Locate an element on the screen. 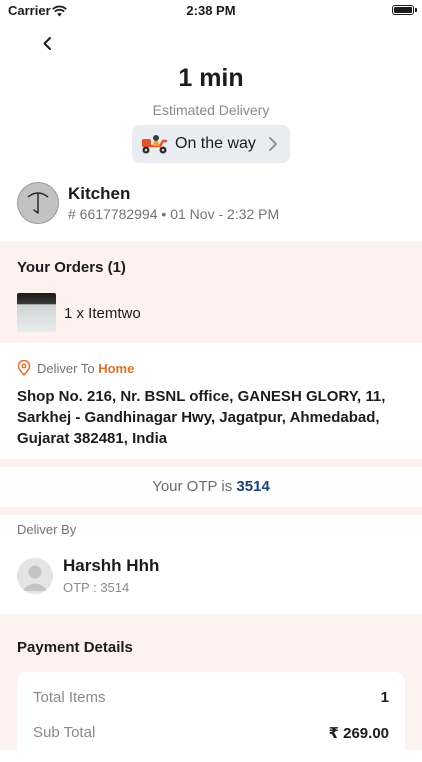 The height and width of the screenshot is (762, 422). driver-name: Harshh Hhh is located at coordinates (111, 565).